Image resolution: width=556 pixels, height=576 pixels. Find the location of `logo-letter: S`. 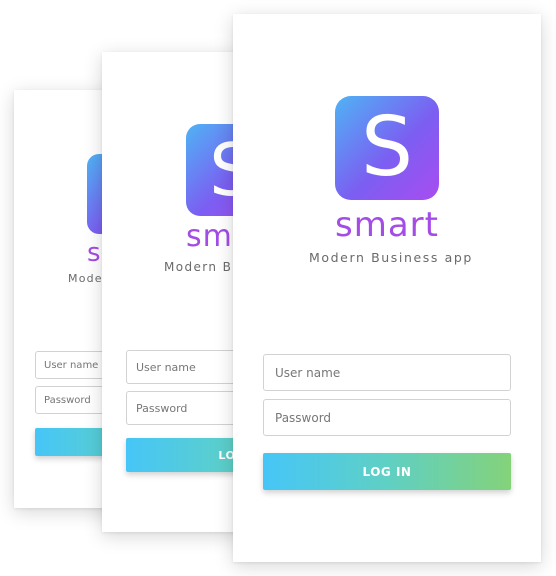

logo-letter: S is located at coordinates (387, 147).